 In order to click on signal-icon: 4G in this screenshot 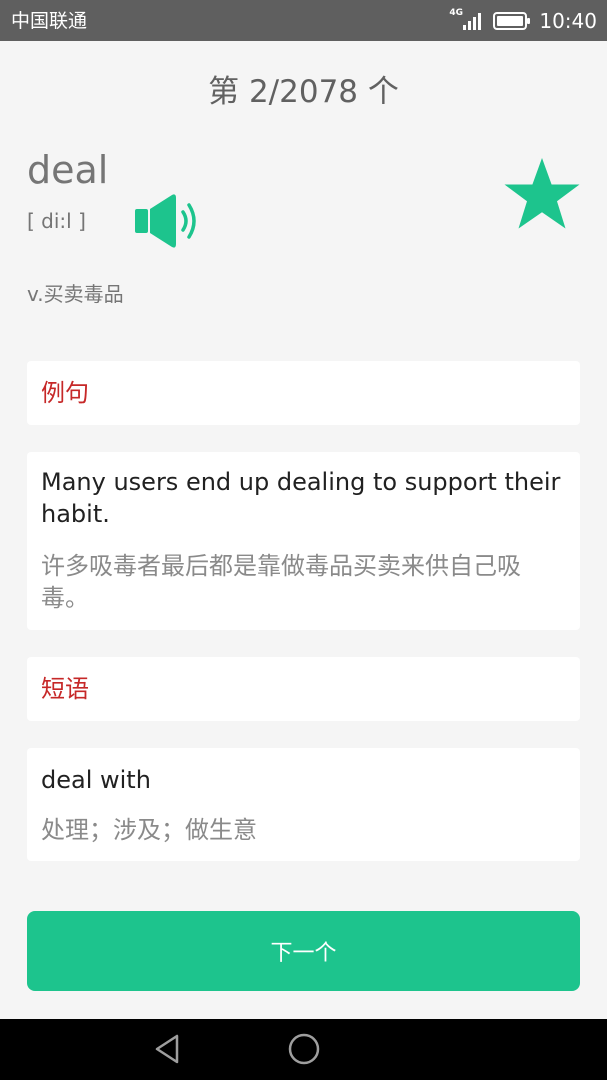, I will do `click(467, 20)`.